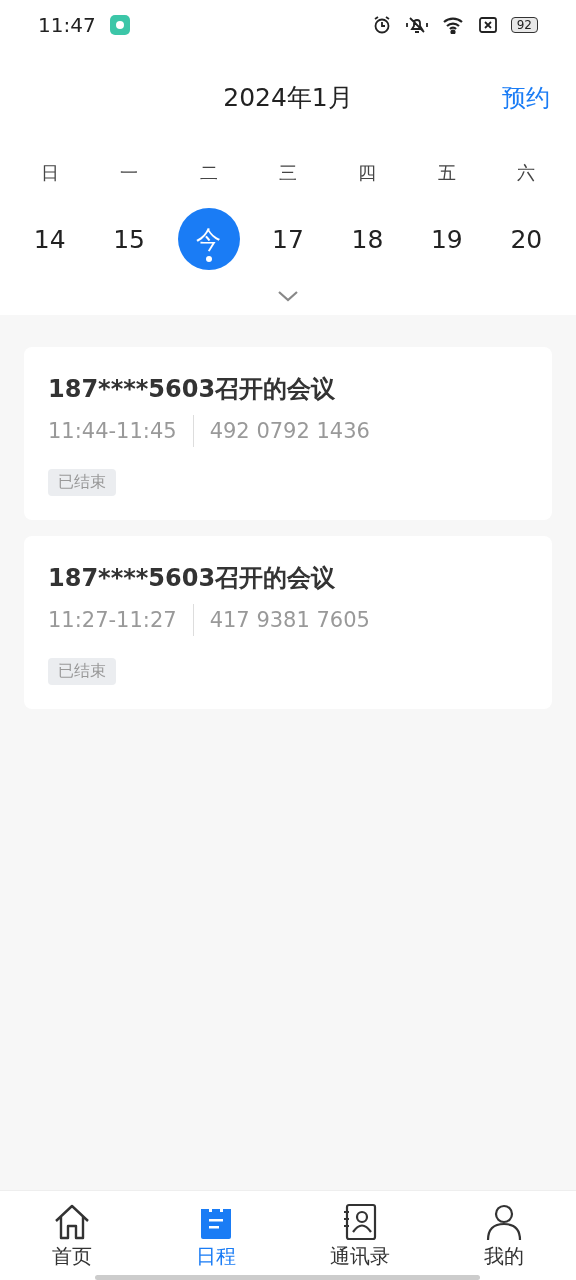 This screenshot has width=576, height=1280. I want to click on chevron-down-icon, so click(288, 296).